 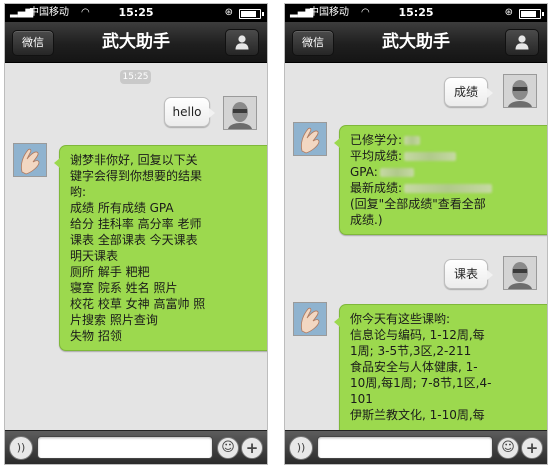 What do you see at coordinates (418, 204) in the screenshot?
I see `hint-line: (回复"全部成绩"查看全部` at bounding box center [418, 204].